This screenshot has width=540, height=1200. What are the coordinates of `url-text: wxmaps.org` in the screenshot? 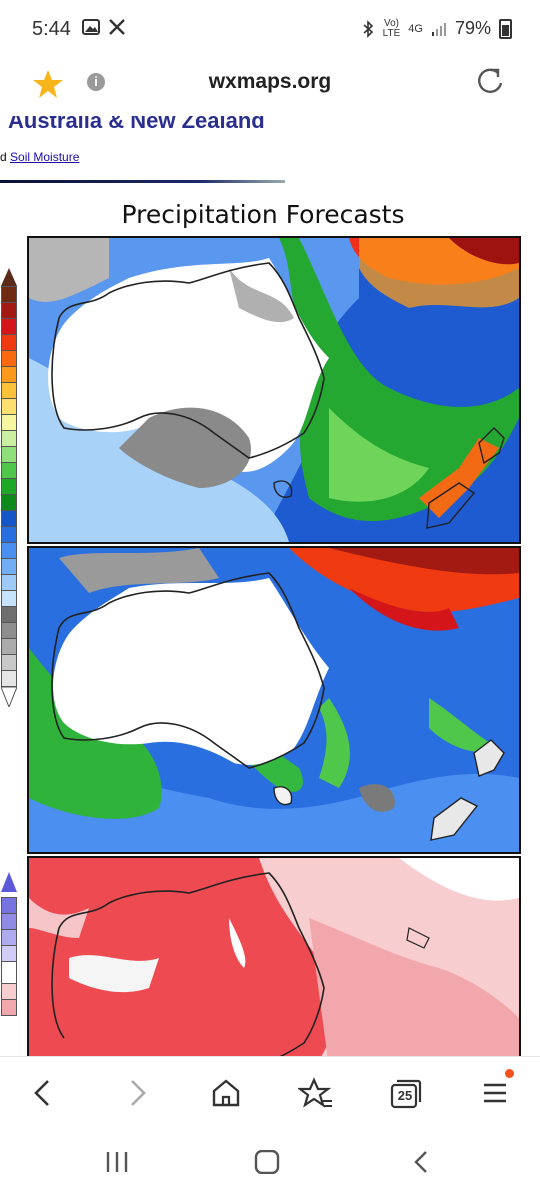 It's located at (270, 82).